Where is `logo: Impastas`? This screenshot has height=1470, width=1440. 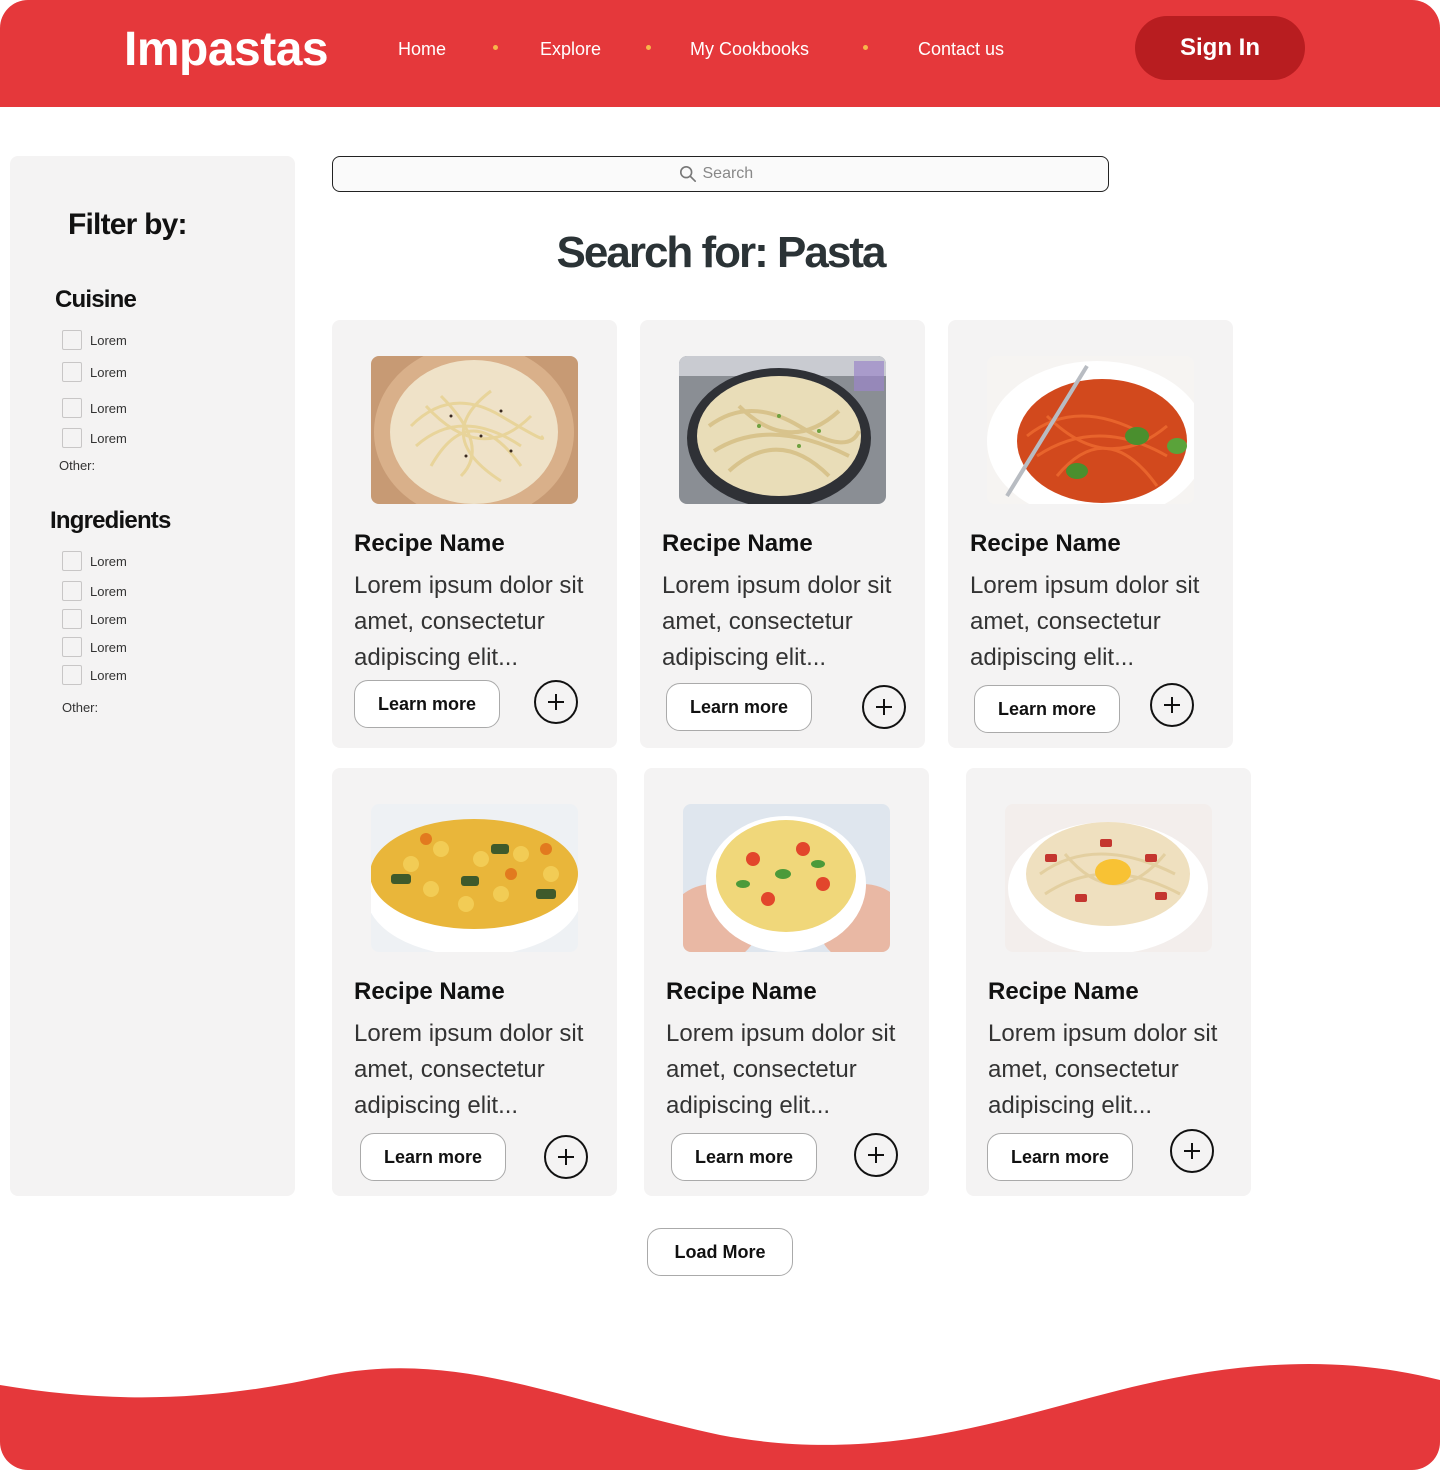
logo: Impastas is located at coordinates (226, 50).